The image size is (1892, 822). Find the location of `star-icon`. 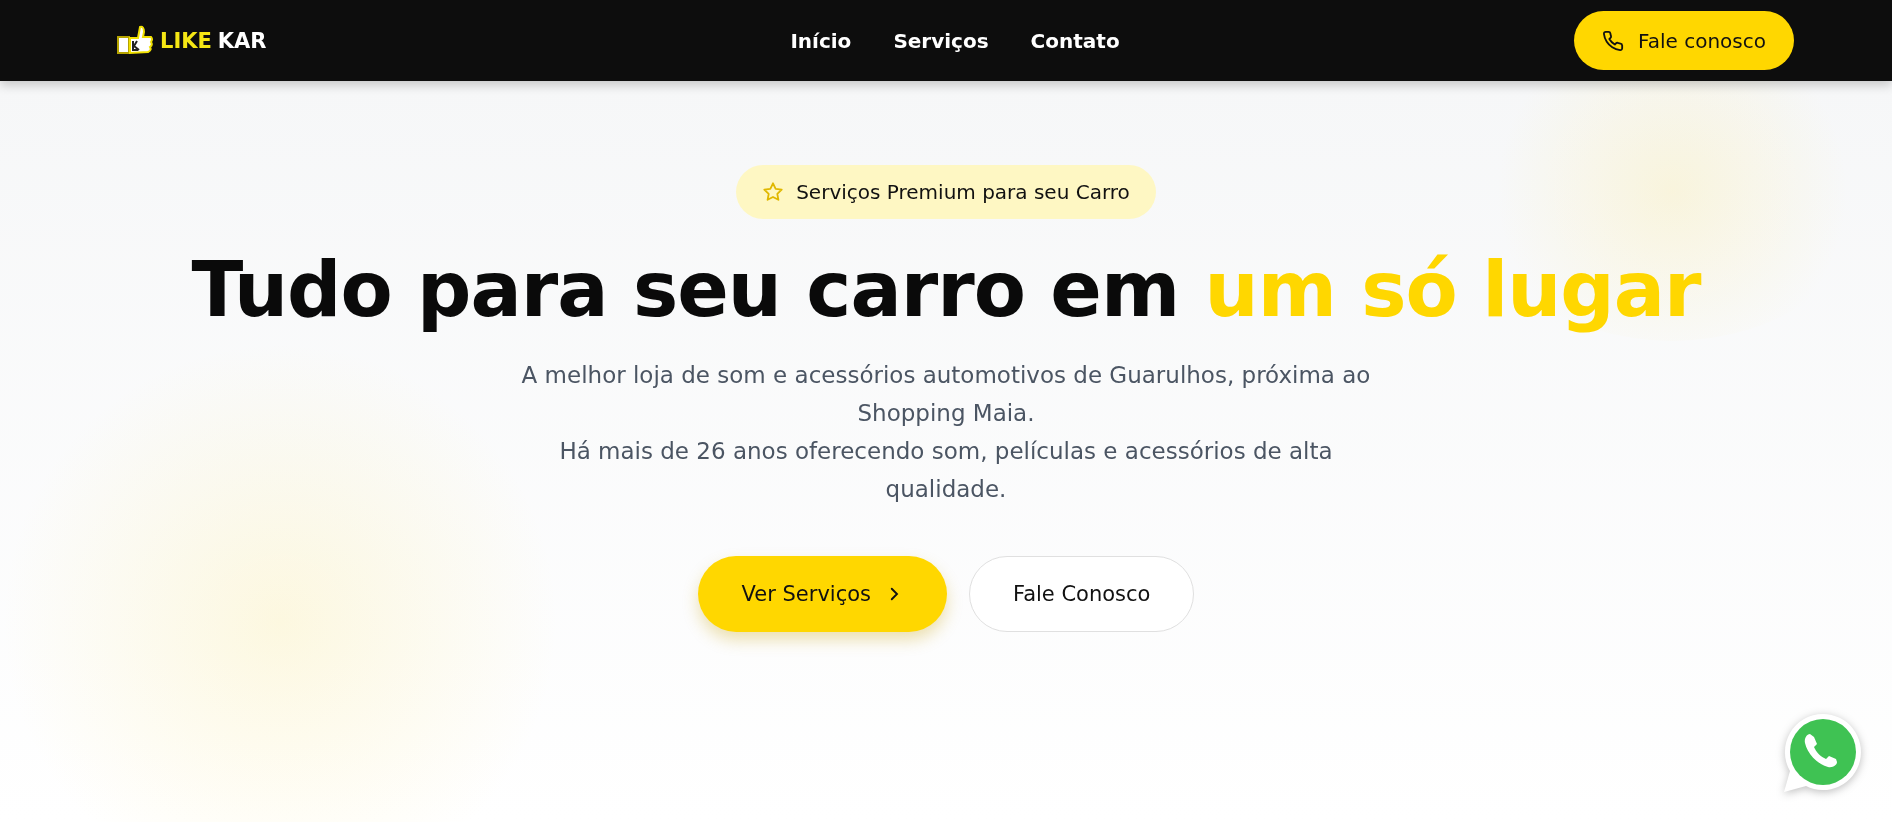

star-icon is located at coordinates (773, 192).